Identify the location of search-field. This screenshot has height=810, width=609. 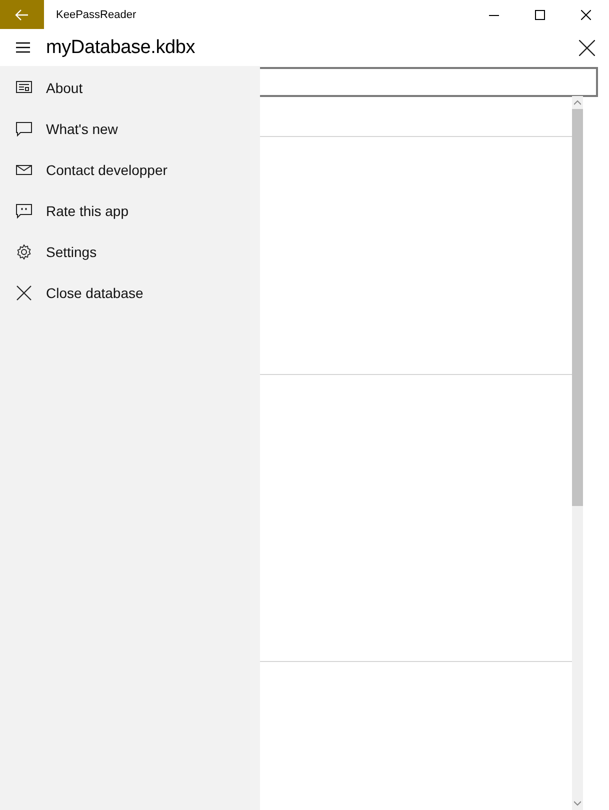
(429, 82).